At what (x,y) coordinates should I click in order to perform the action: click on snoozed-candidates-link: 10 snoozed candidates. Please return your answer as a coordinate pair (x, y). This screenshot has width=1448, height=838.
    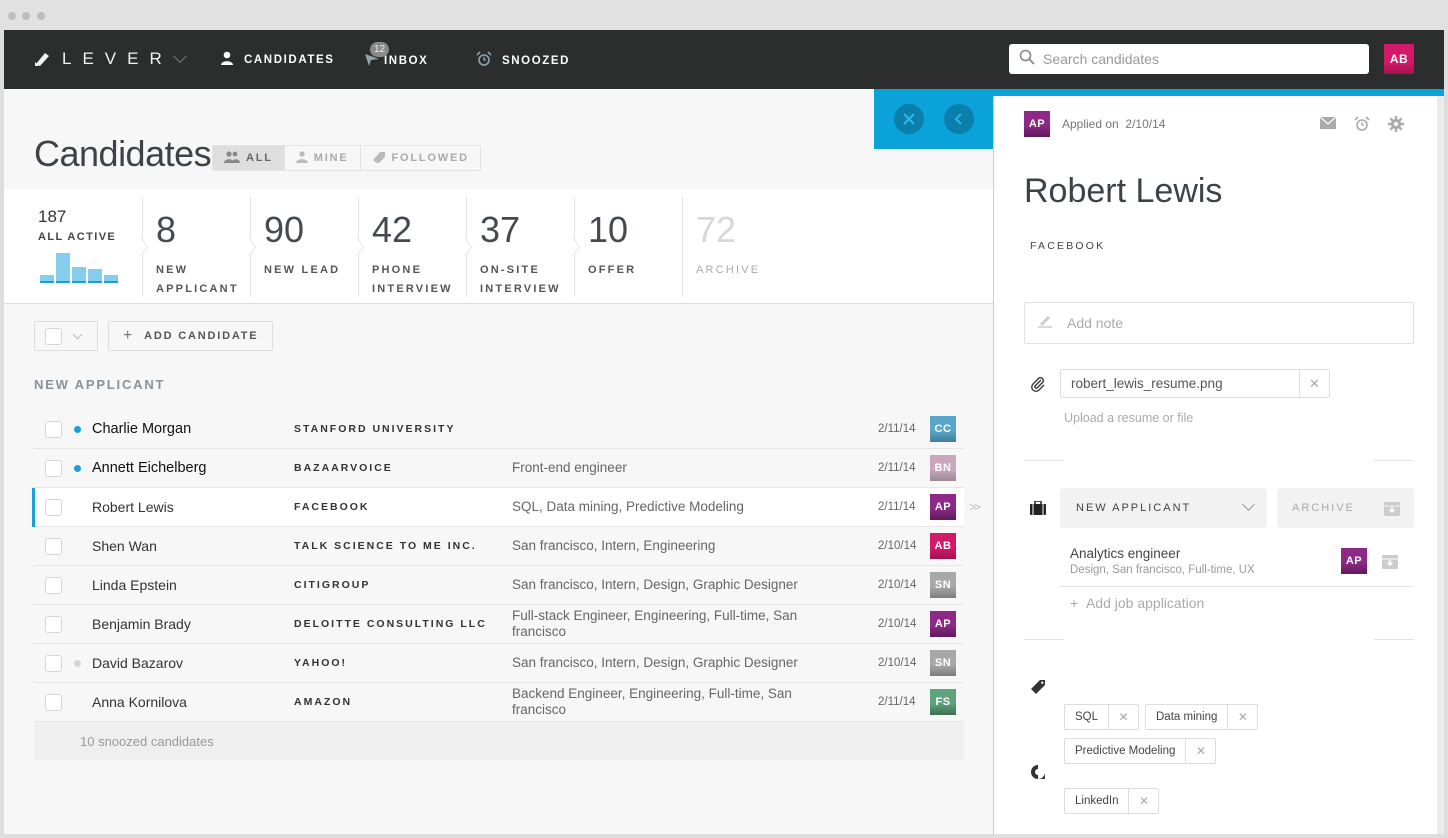
    Looking at the image, I should click on (499, 741).